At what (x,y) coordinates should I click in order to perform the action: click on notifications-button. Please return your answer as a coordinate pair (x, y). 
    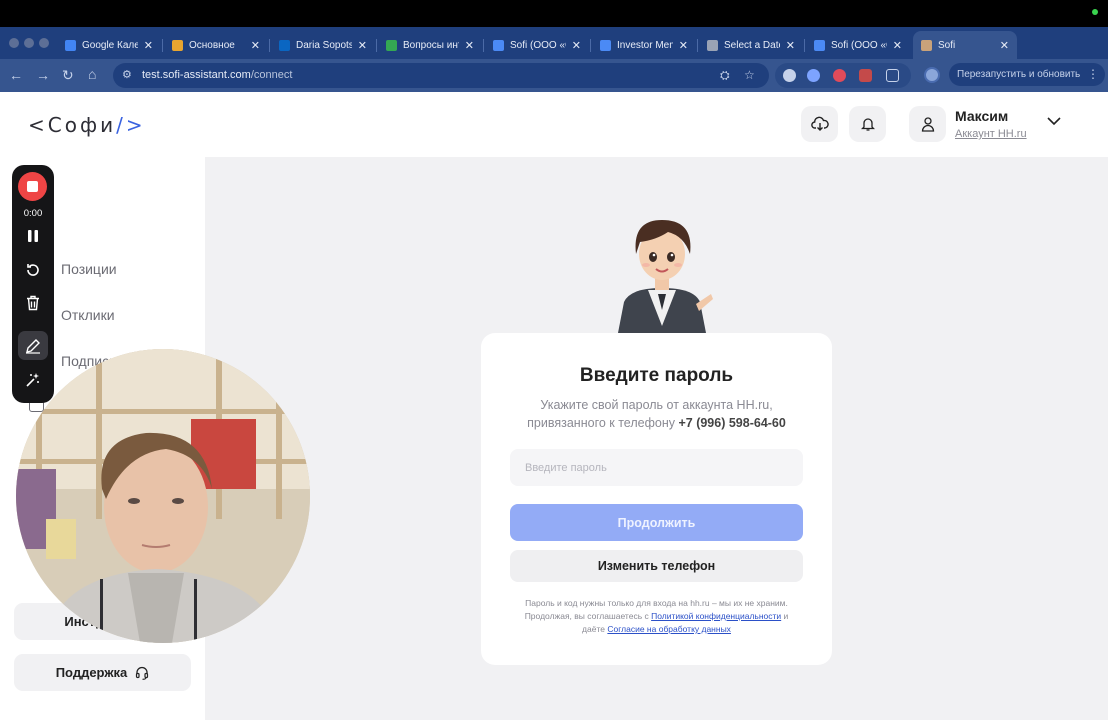
    Looking at the image, I should click on (867, 124).